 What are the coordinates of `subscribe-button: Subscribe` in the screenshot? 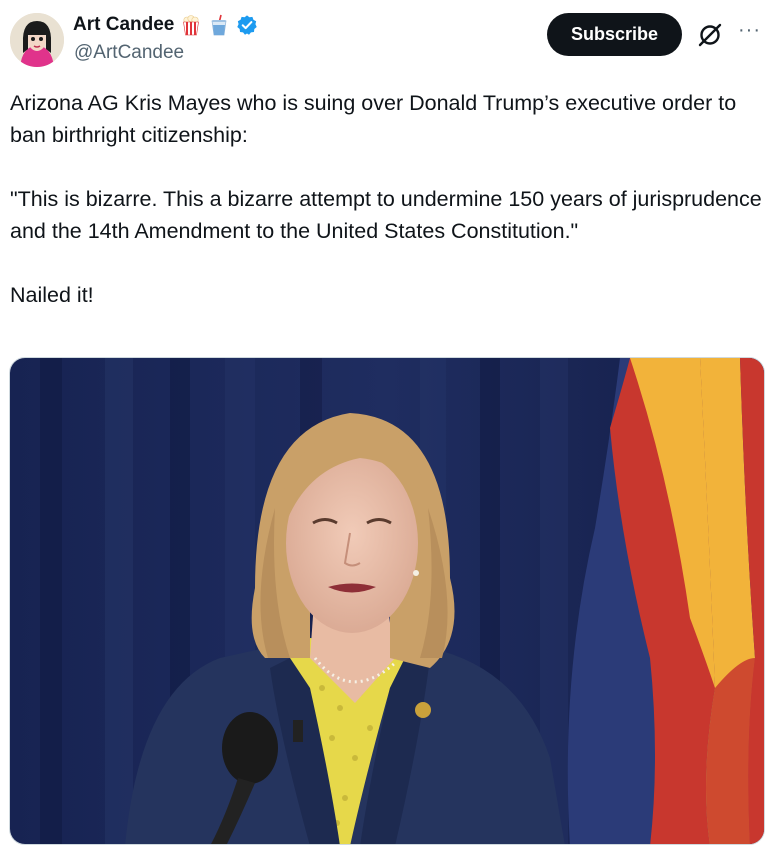 It's located at (614, 34).